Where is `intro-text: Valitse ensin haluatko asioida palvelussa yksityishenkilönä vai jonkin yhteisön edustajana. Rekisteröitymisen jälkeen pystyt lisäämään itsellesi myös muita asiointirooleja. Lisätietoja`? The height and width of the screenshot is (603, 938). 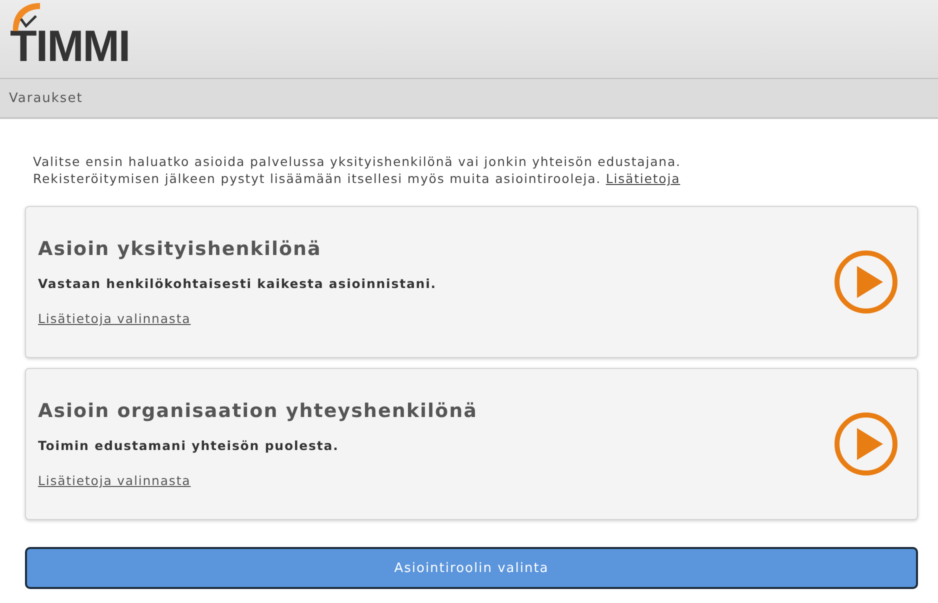
intro-text: Valitse ensin haluatko asioida palvelussa yksityishenkilönä vai jonkin yhteisön edustajana. Rekisteröitymisen jälkeen pystyt lisäämään itsellesi myös muita asiointirooleja. Lisätietoja is located at coordinates (357, 170).